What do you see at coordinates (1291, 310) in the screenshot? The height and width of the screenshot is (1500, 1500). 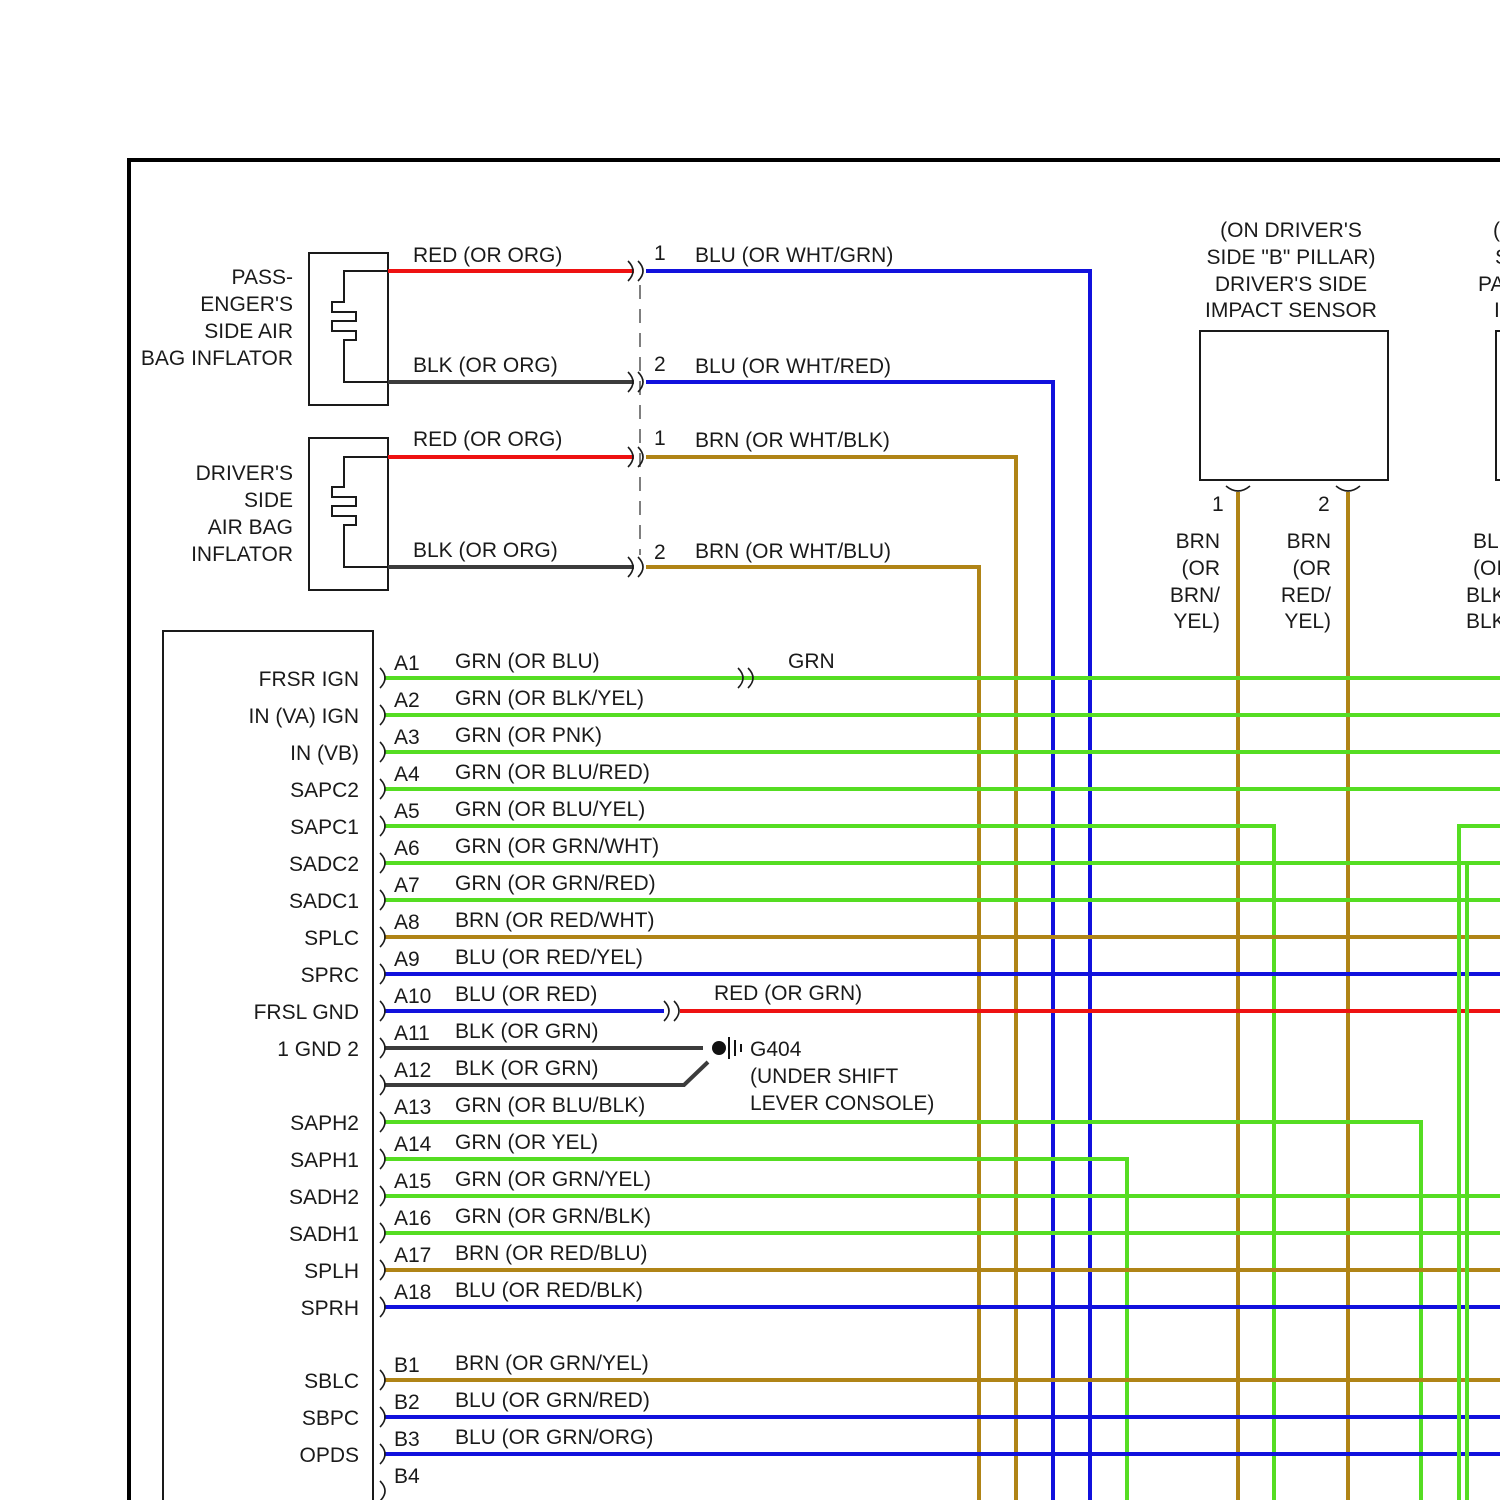 I see `impact-sensor-label-4: IMPACT SENSOR` at bounding box center [1291, 310].